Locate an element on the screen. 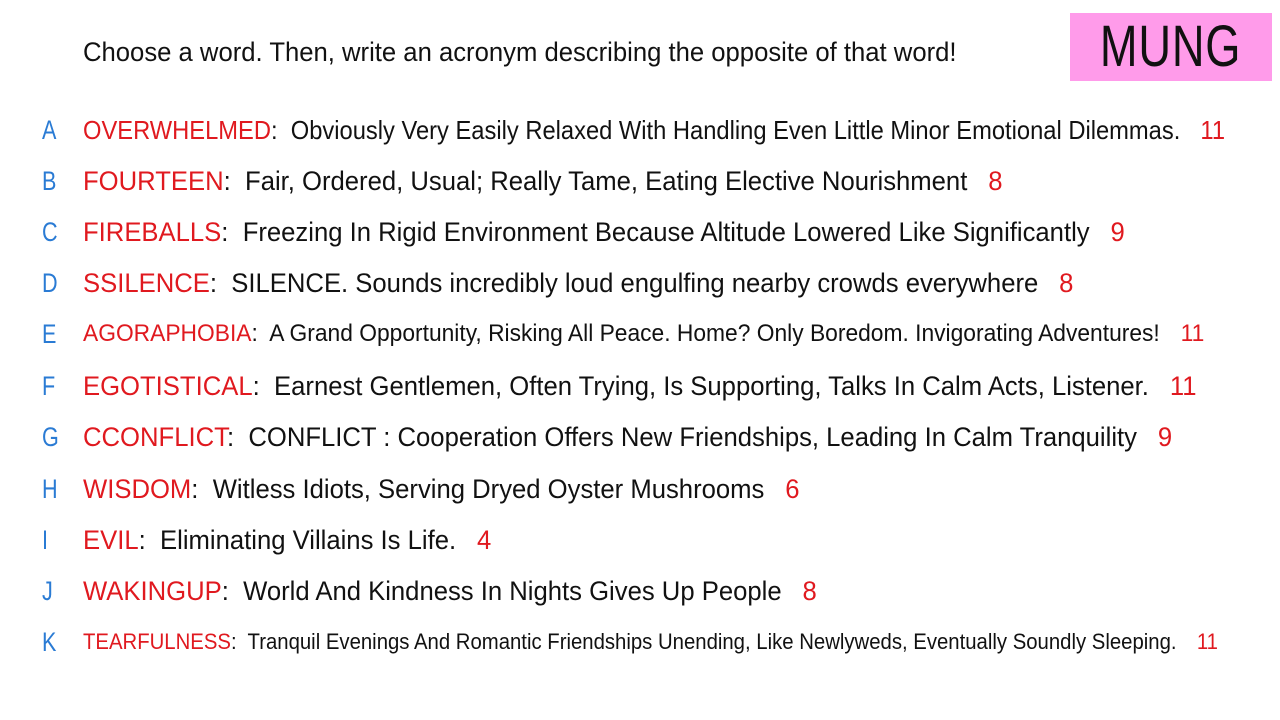  chosen-word: OVERWHELMED is located at coordinates (177, 130).